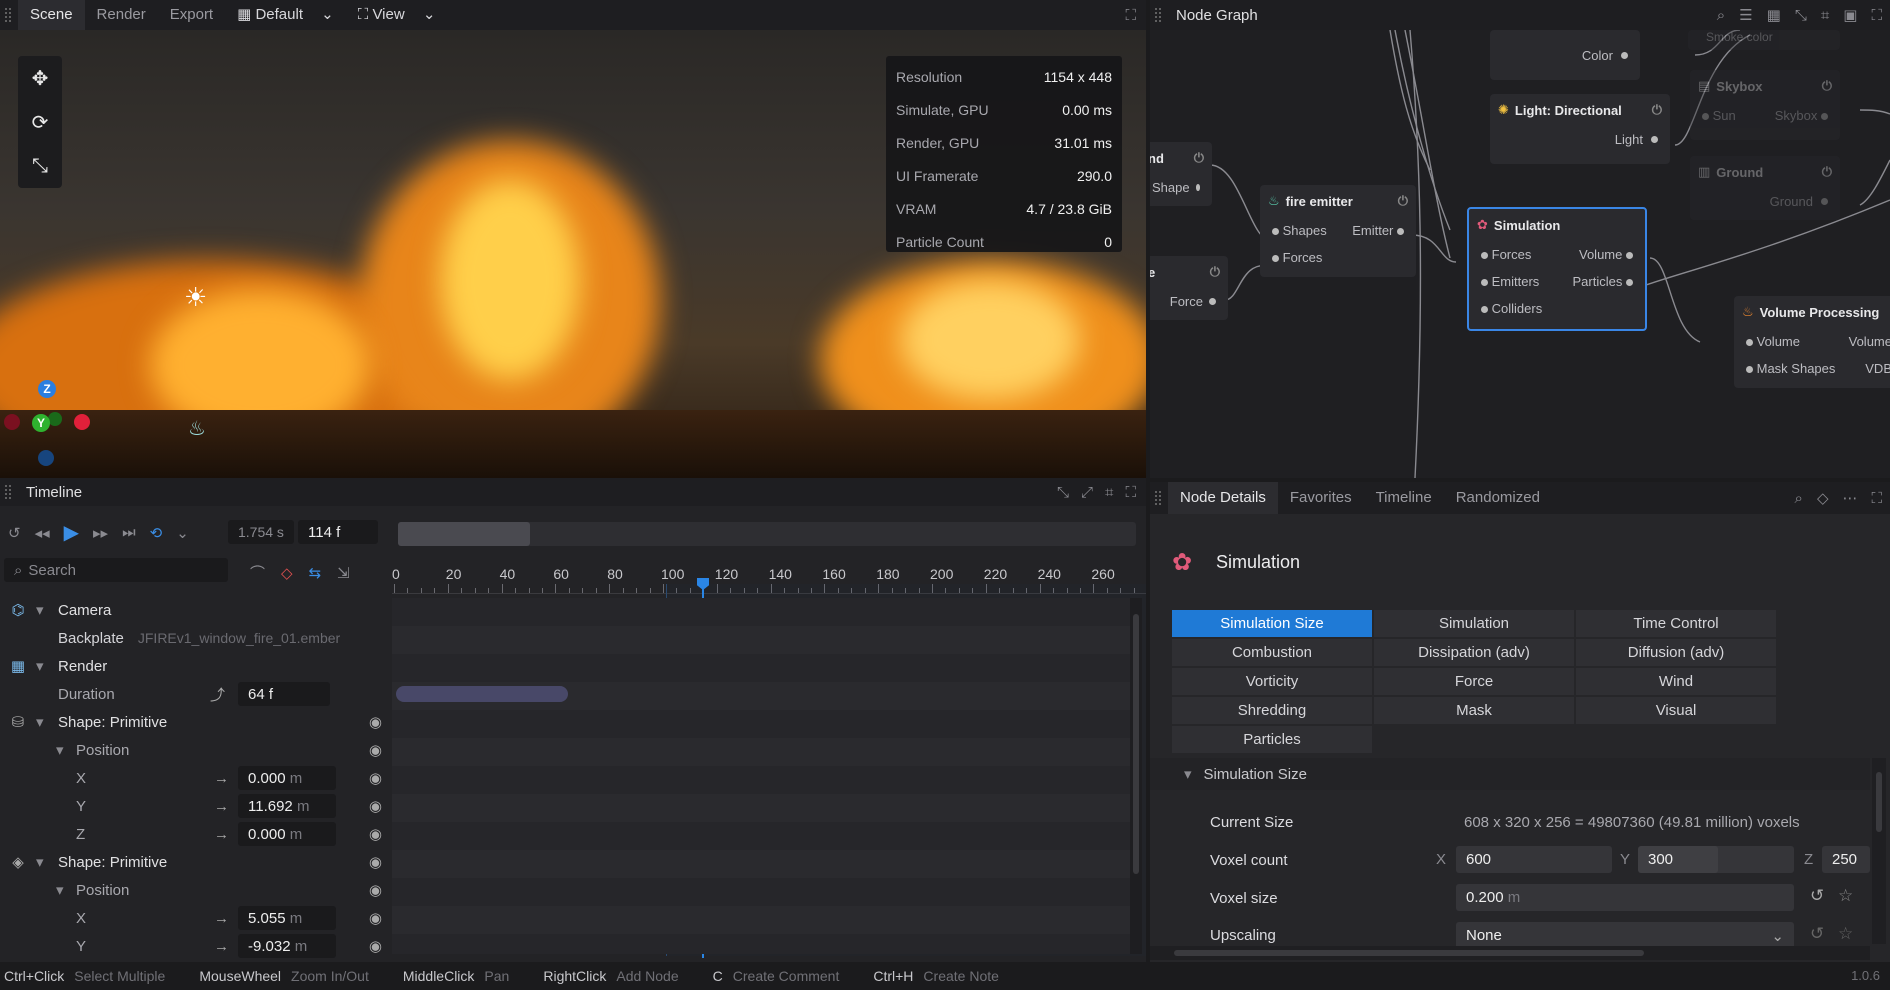  Describe the element at coordinates (71, 532) in the screenshot. I see `play-icon: ▶` at that location.